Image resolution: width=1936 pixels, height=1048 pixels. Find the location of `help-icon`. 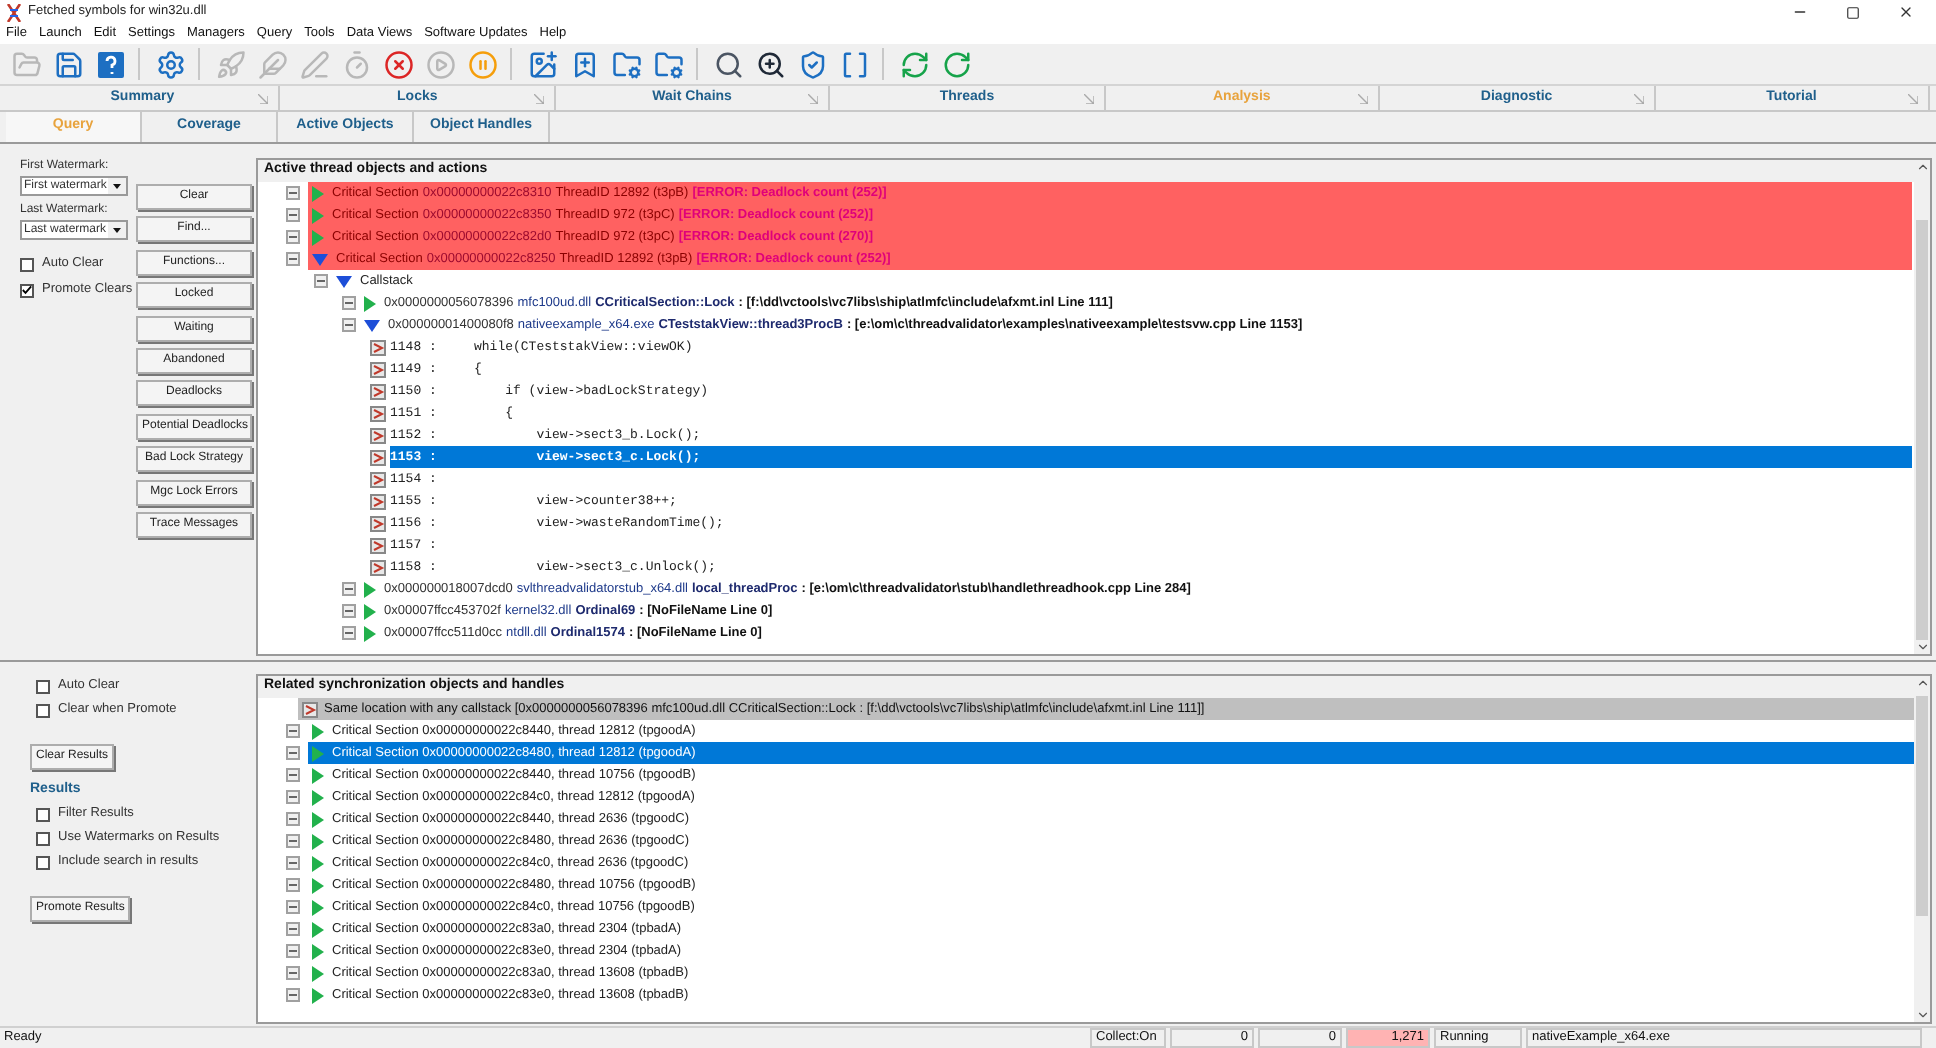

help-icon is located at coordinates (110, 64).